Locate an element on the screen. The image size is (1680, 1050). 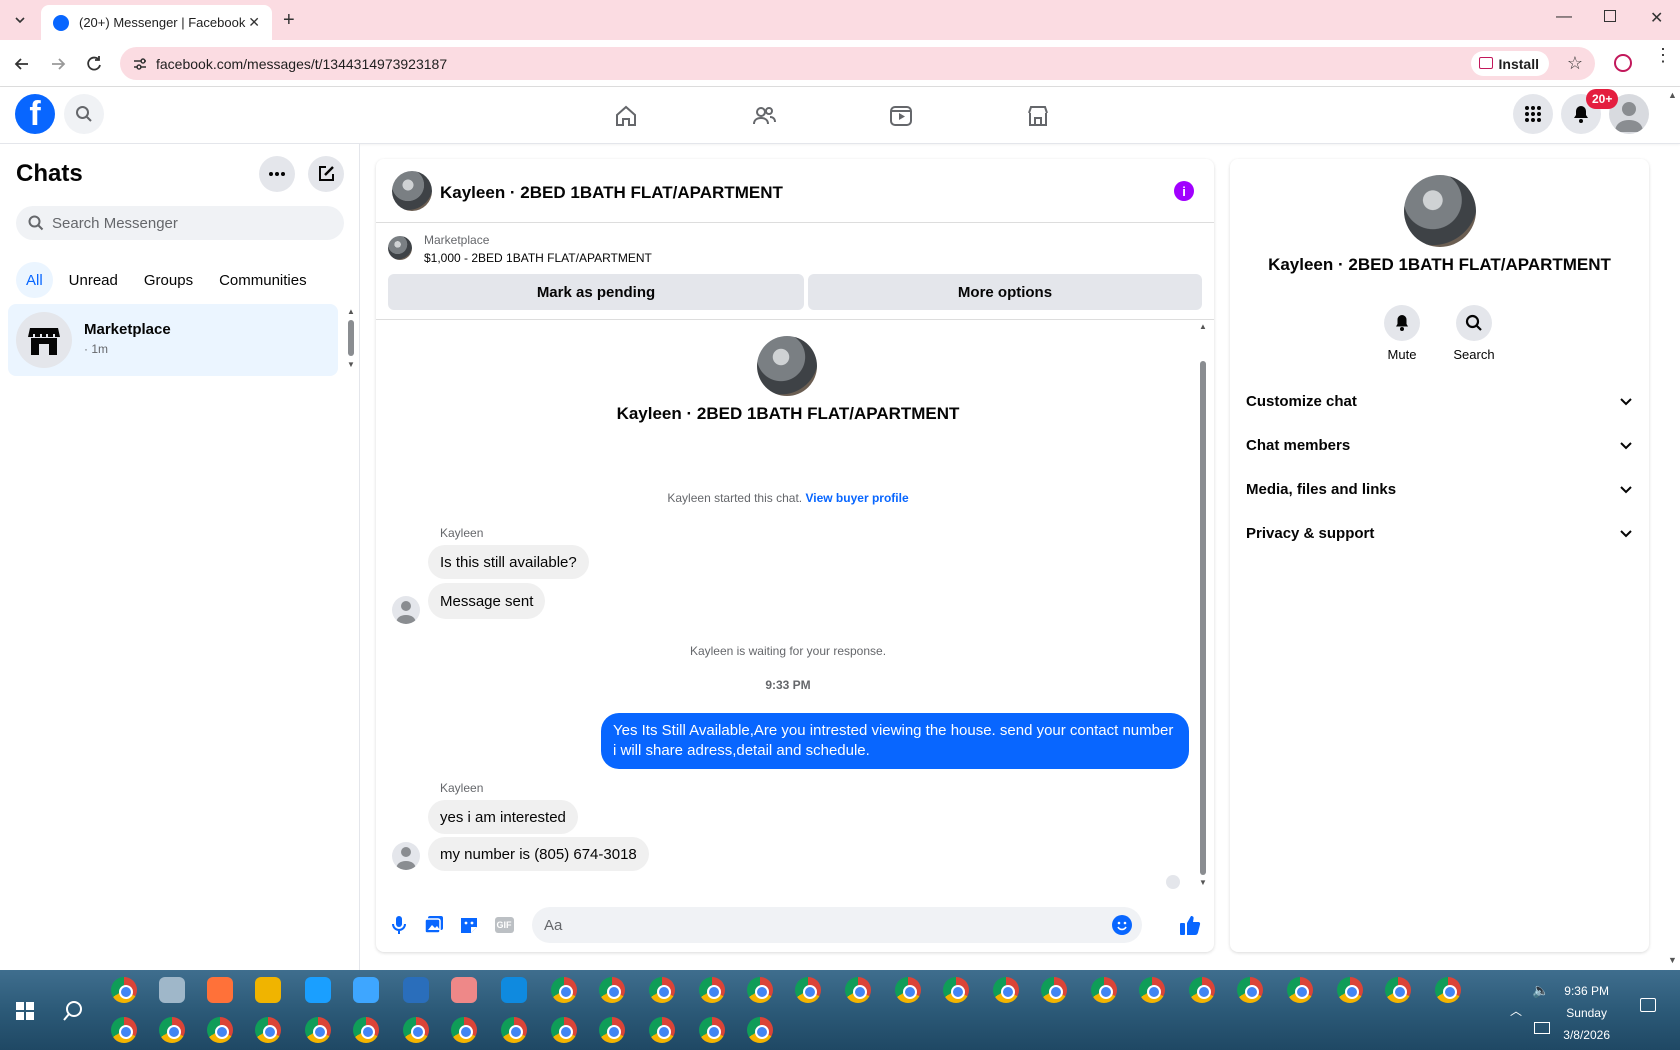
home-nav-icon is located at coordinates (626, 116).